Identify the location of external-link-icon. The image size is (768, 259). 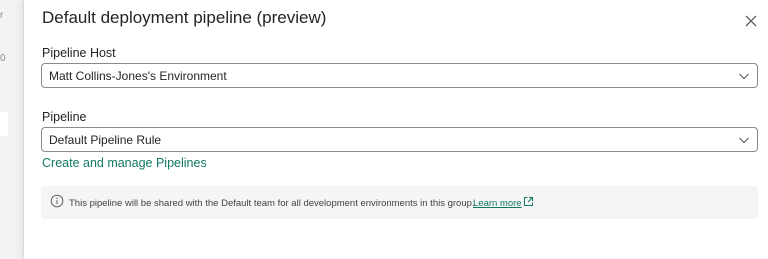
(528, 201).